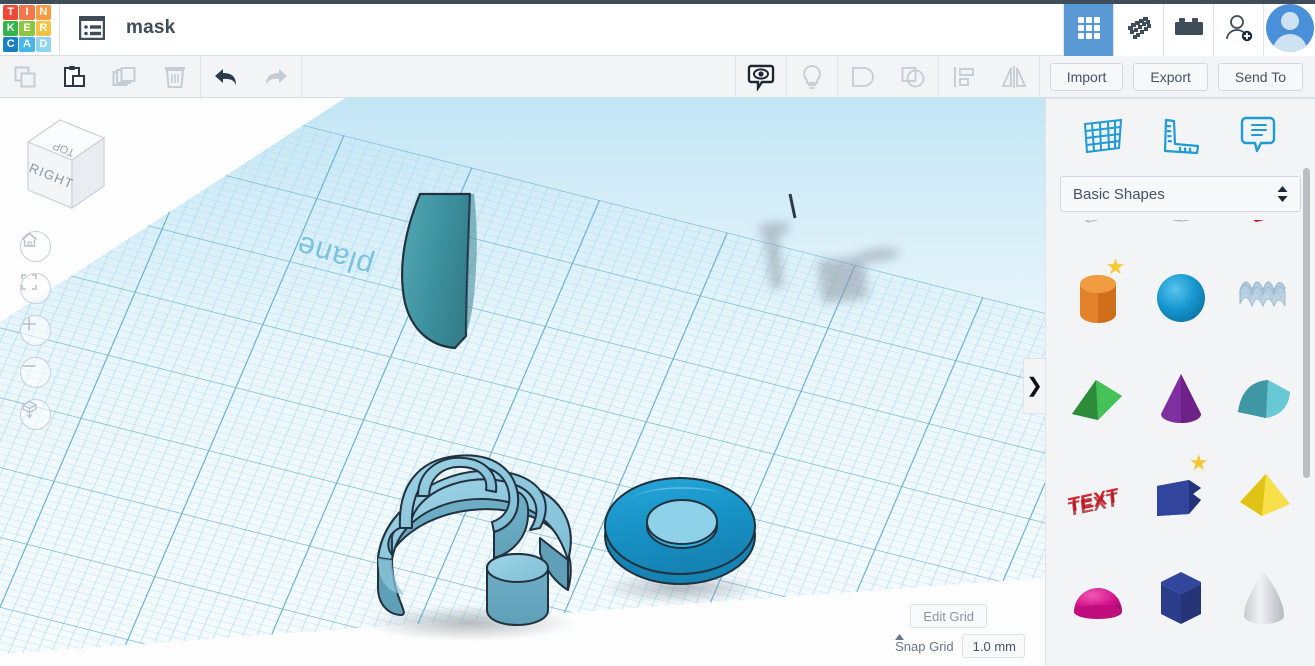  I want to click on minecraft-pickaxe-icon, so click(1138, 28).